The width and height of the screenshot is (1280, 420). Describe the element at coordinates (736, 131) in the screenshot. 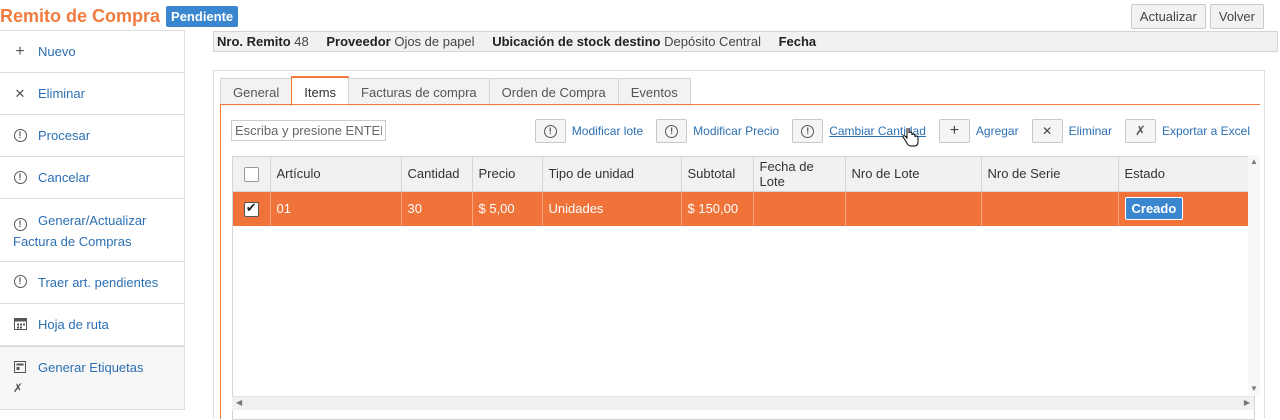

I see `modificar-precio-link: Modificar Precio` at that location.